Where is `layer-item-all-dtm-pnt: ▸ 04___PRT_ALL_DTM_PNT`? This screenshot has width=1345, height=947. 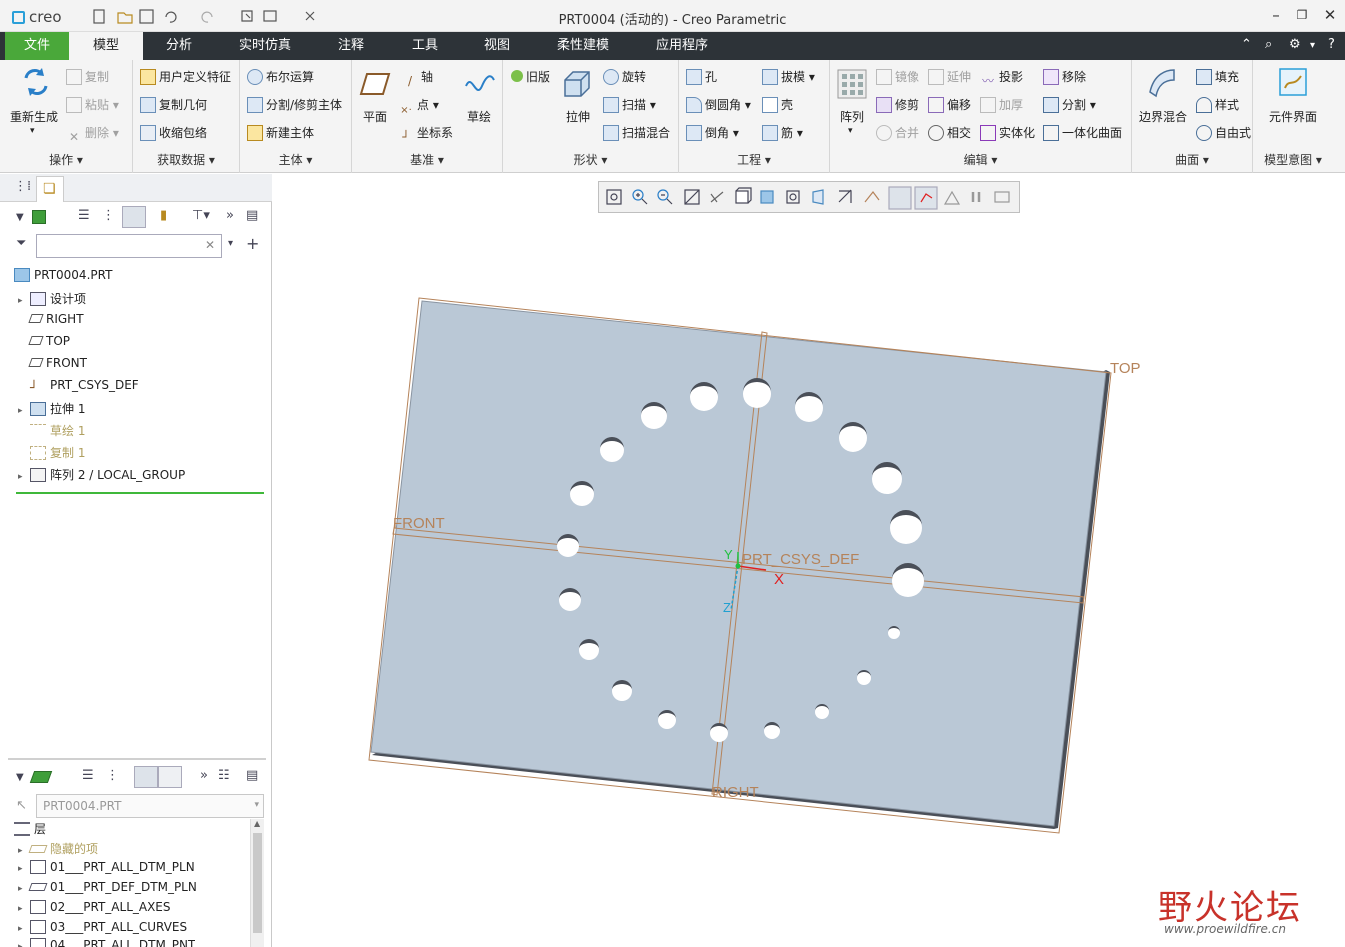
layer-item-all-dtm-pnt: ▸ 04___PRT_ALL_DTM_PNT is located at coordinates (106, 942).